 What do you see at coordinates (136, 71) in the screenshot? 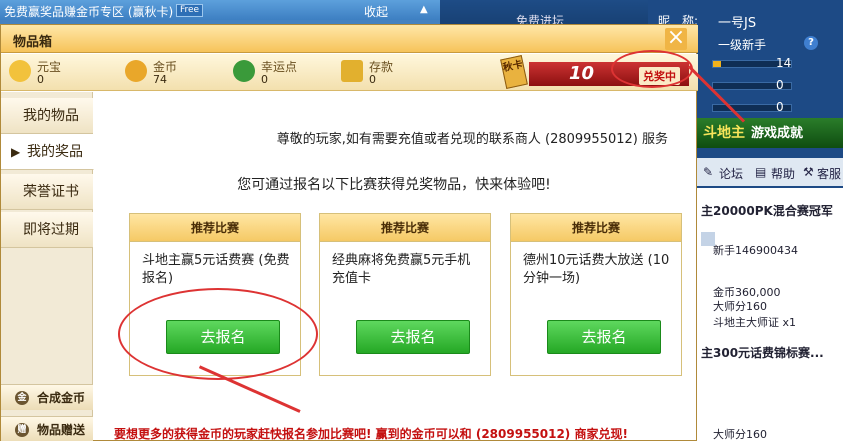
I see `gold-coin-icon` at bounding box center [136, 71].